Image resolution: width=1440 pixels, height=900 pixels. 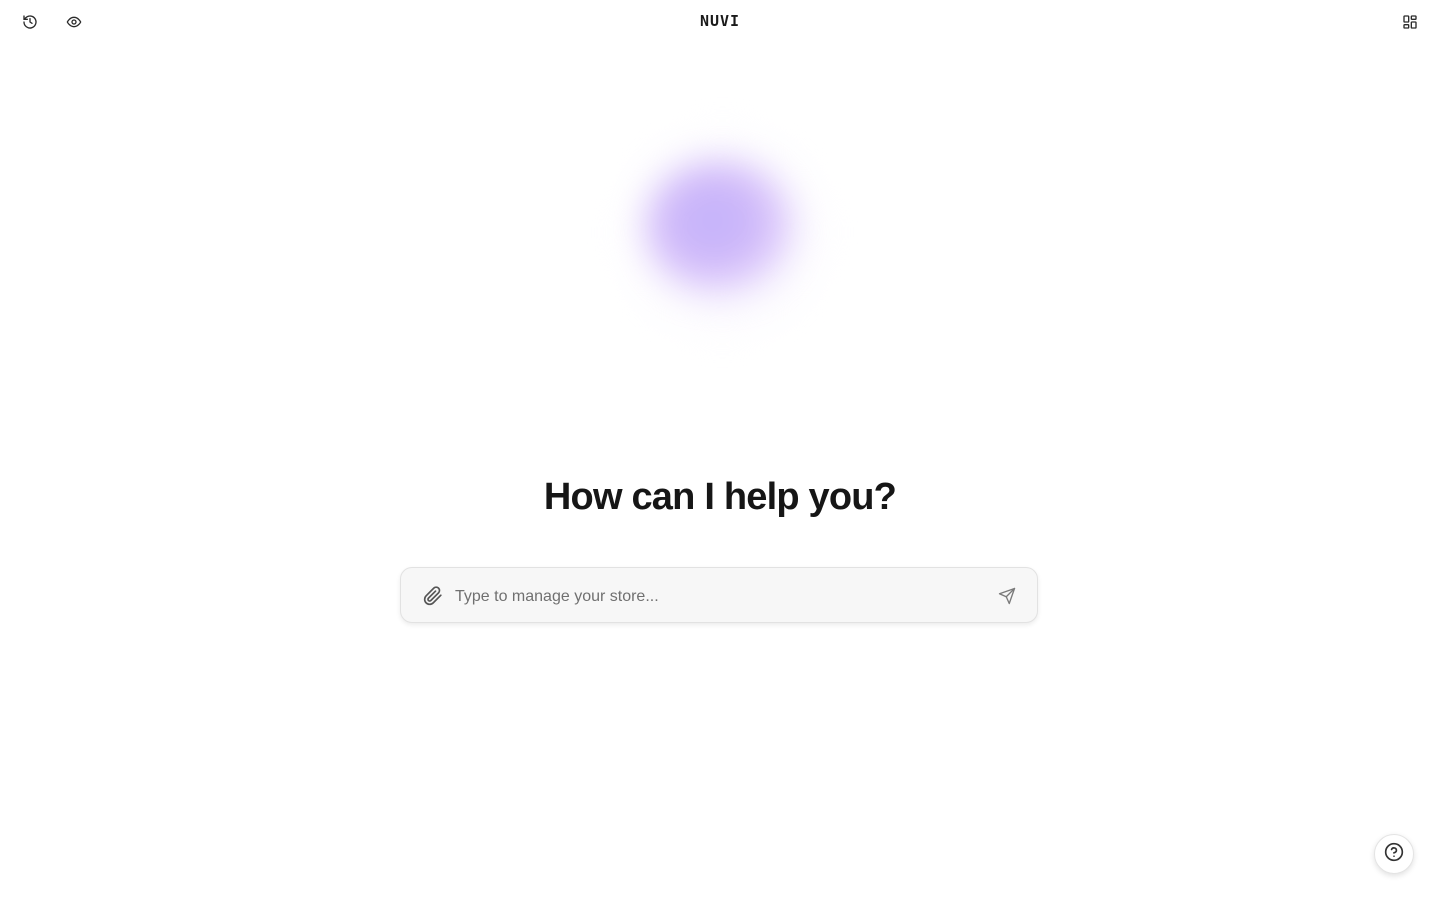 I want to click on chat-input, so click(x=715, y=597).